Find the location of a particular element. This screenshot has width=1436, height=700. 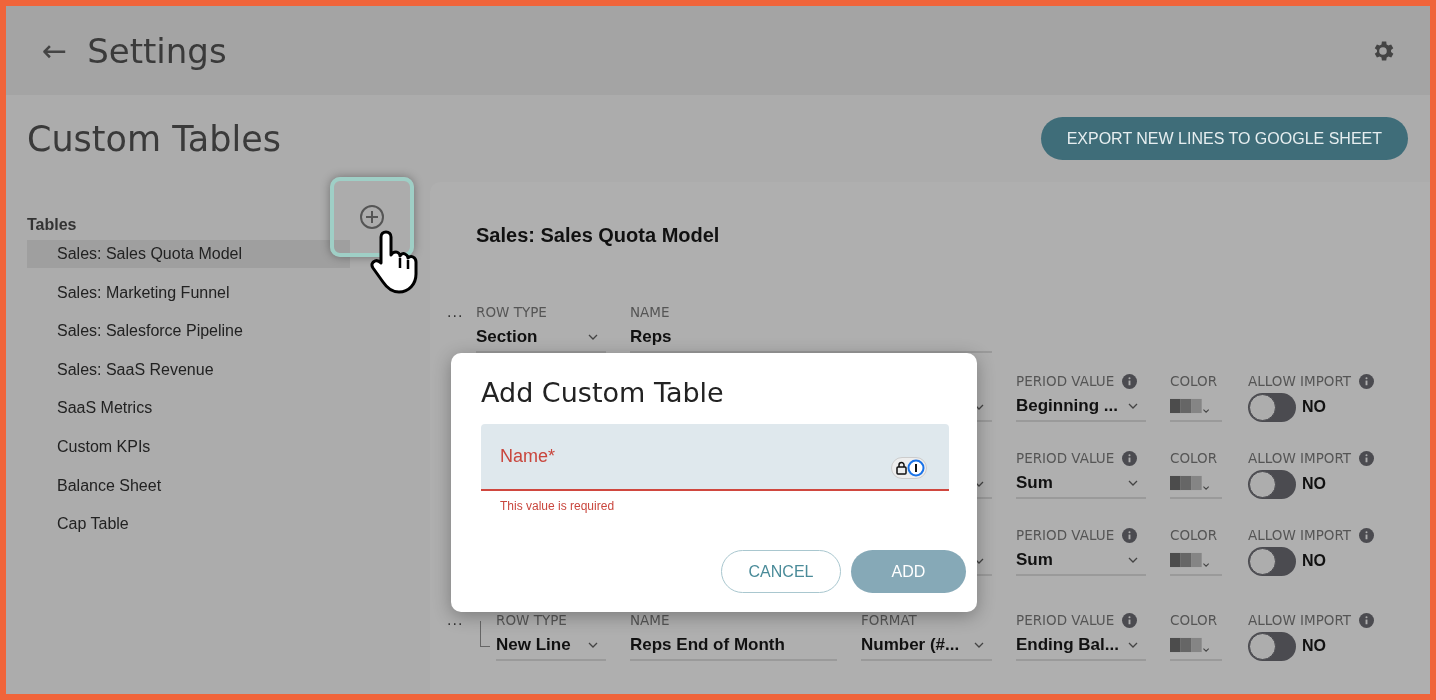

sidebar-item: Sales: Sales Quota Model is located at coordinates (188, 254).